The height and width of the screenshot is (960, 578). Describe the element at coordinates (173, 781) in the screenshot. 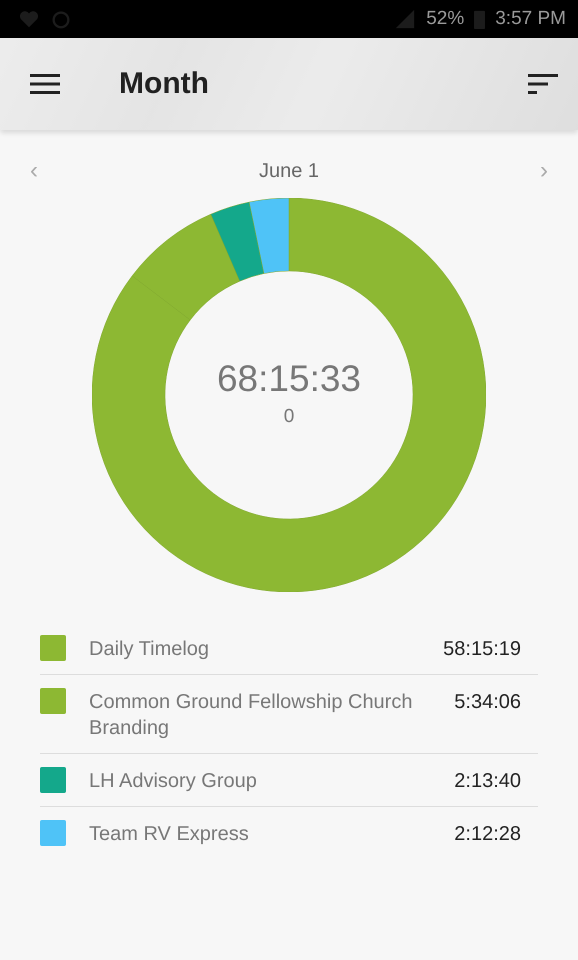

I see `project-name: LH Advisory Group` at that location.